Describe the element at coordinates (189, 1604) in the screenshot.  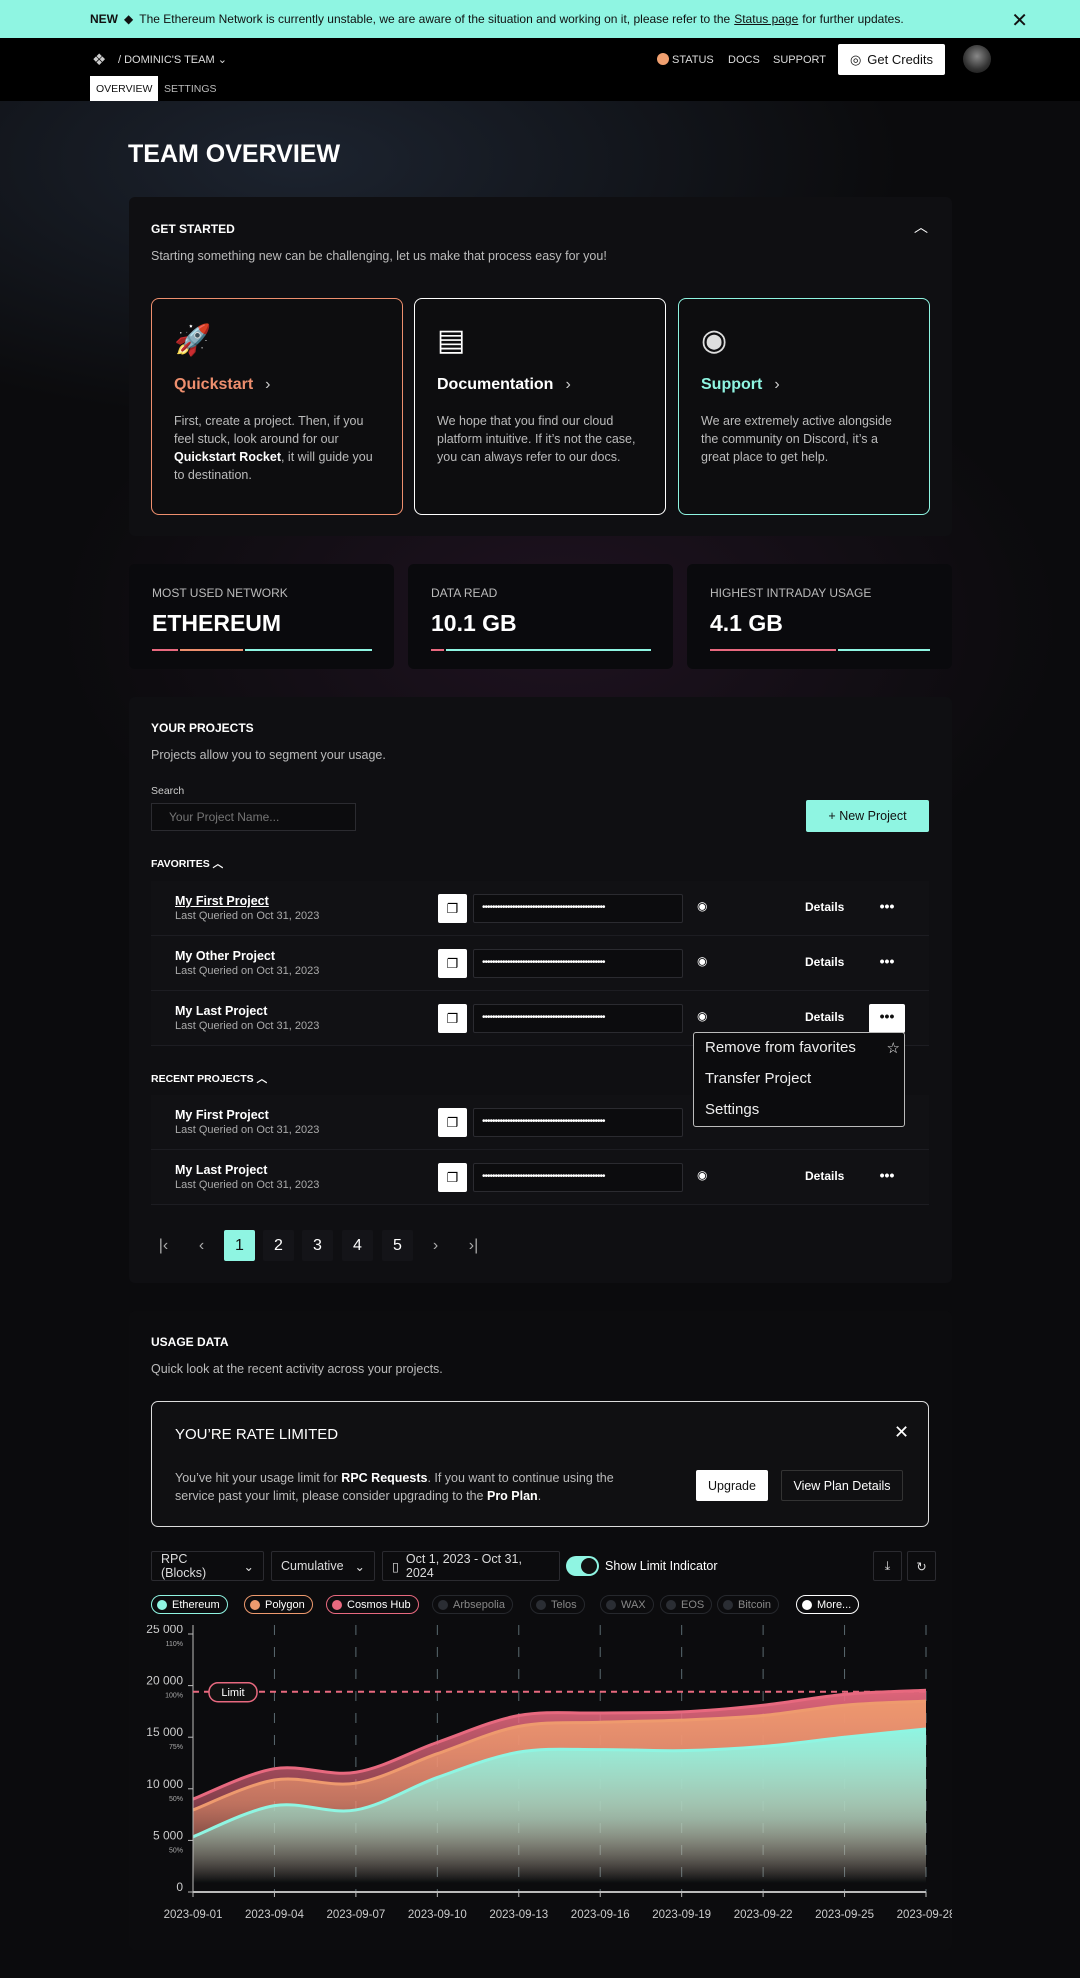
I see `network-filter-chip: Ethereum` at that location.